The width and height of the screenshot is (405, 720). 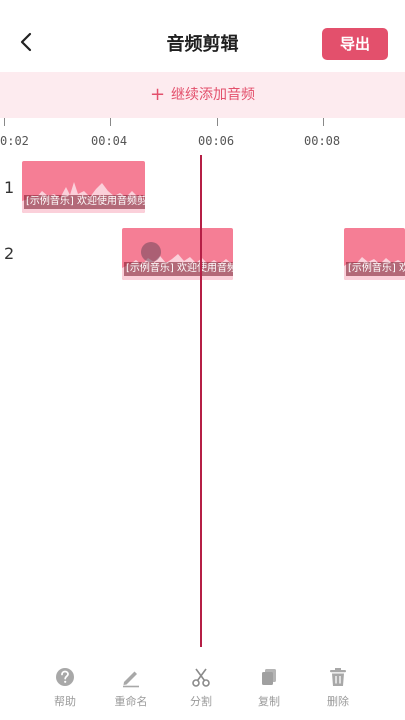 What do you see at coordinates (9, 187) in the screenshot?
I see `track-number: 1` at bounding box center [9, 187].